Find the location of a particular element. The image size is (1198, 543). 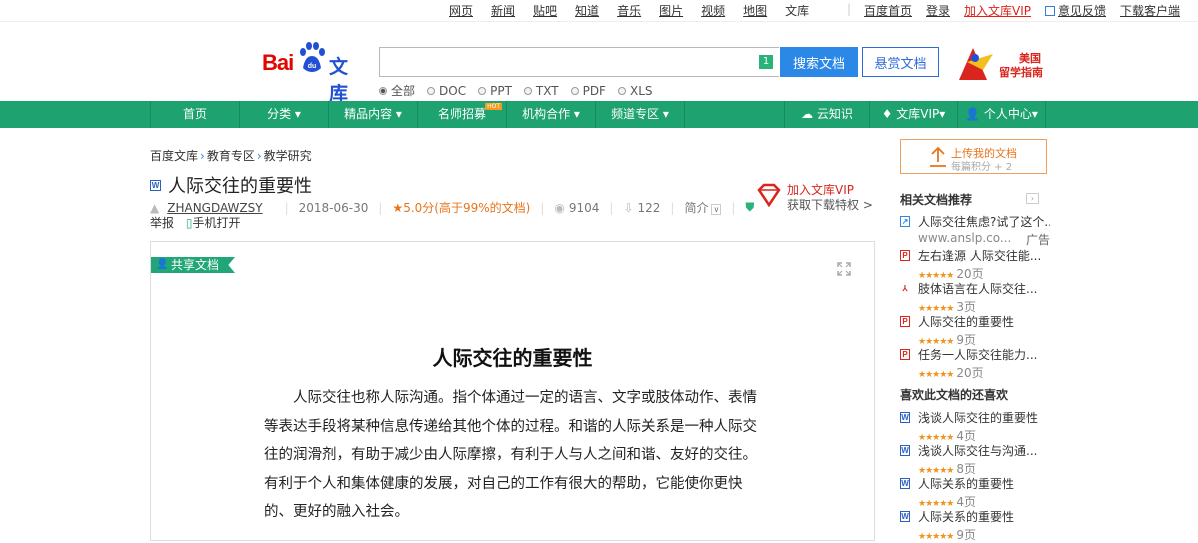

nav-channels: 频道专区 ▾ is located at coordinates (640, 114).